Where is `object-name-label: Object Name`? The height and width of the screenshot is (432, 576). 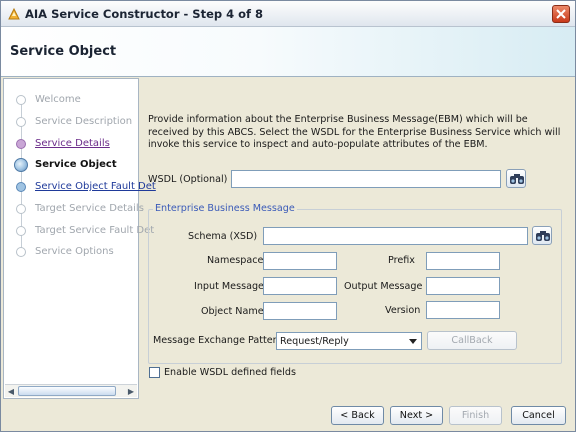 object-name-label: Object Name is located at coordinates (232, 311).